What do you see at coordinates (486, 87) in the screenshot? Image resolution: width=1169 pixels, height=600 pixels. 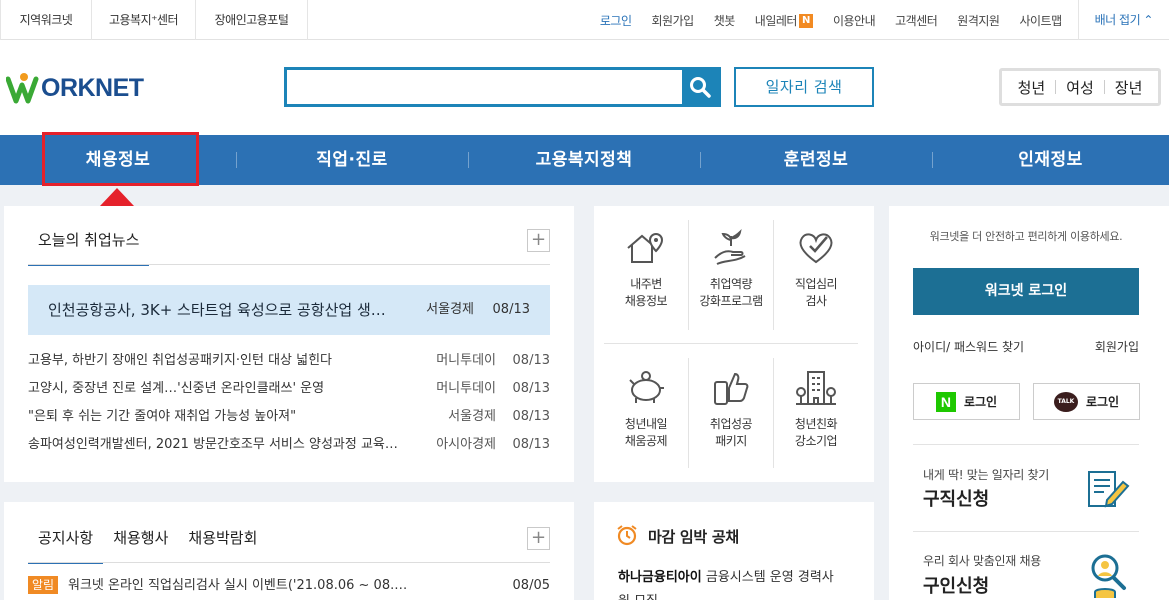 I see `search-input` at bounding box center [486, 87].